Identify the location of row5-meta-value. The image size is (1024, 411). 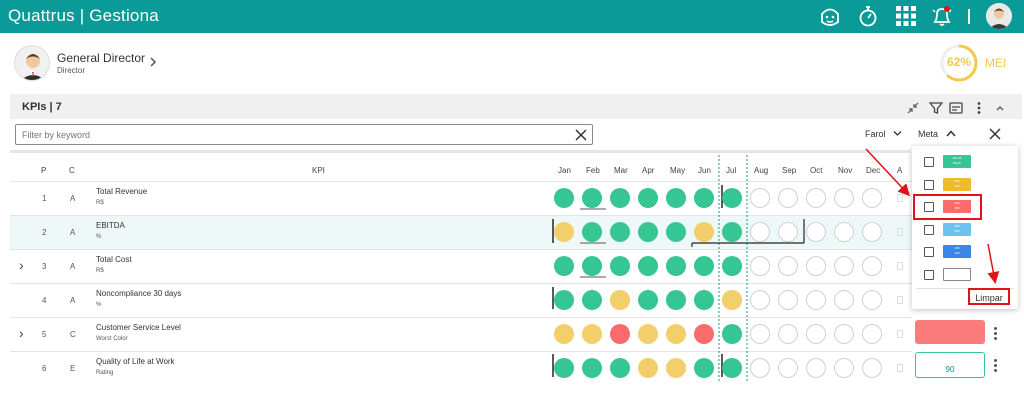
(950, 332).